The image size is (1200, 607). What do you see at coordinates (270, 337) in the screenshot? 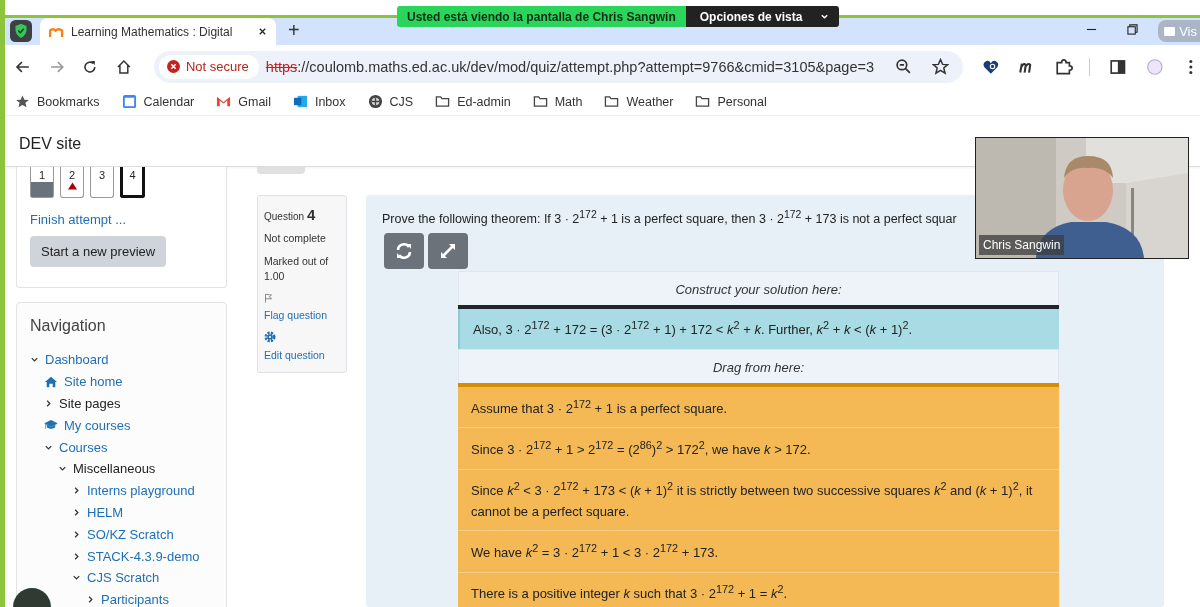
I see `gear-icon` at bounding box center [270, 337].